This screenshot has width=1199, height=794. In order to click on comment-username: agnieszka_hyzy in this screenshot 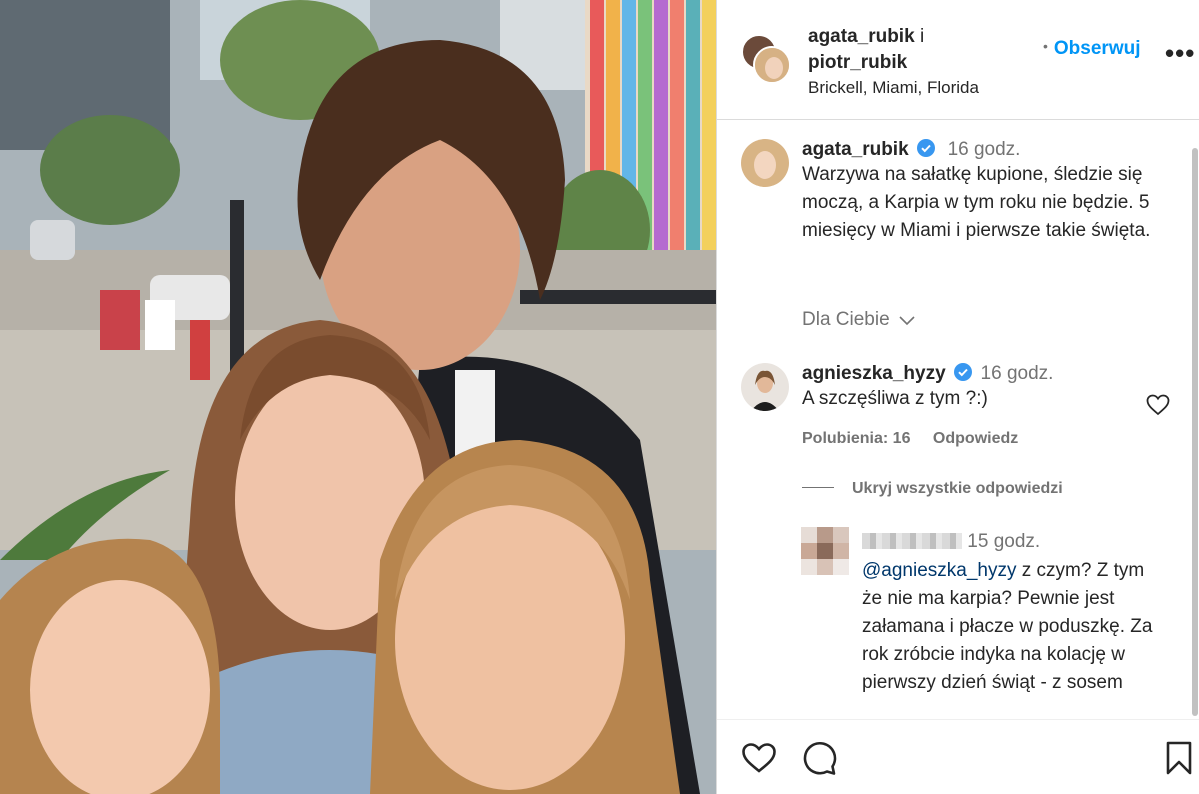, I will do `click(874, 373)`.